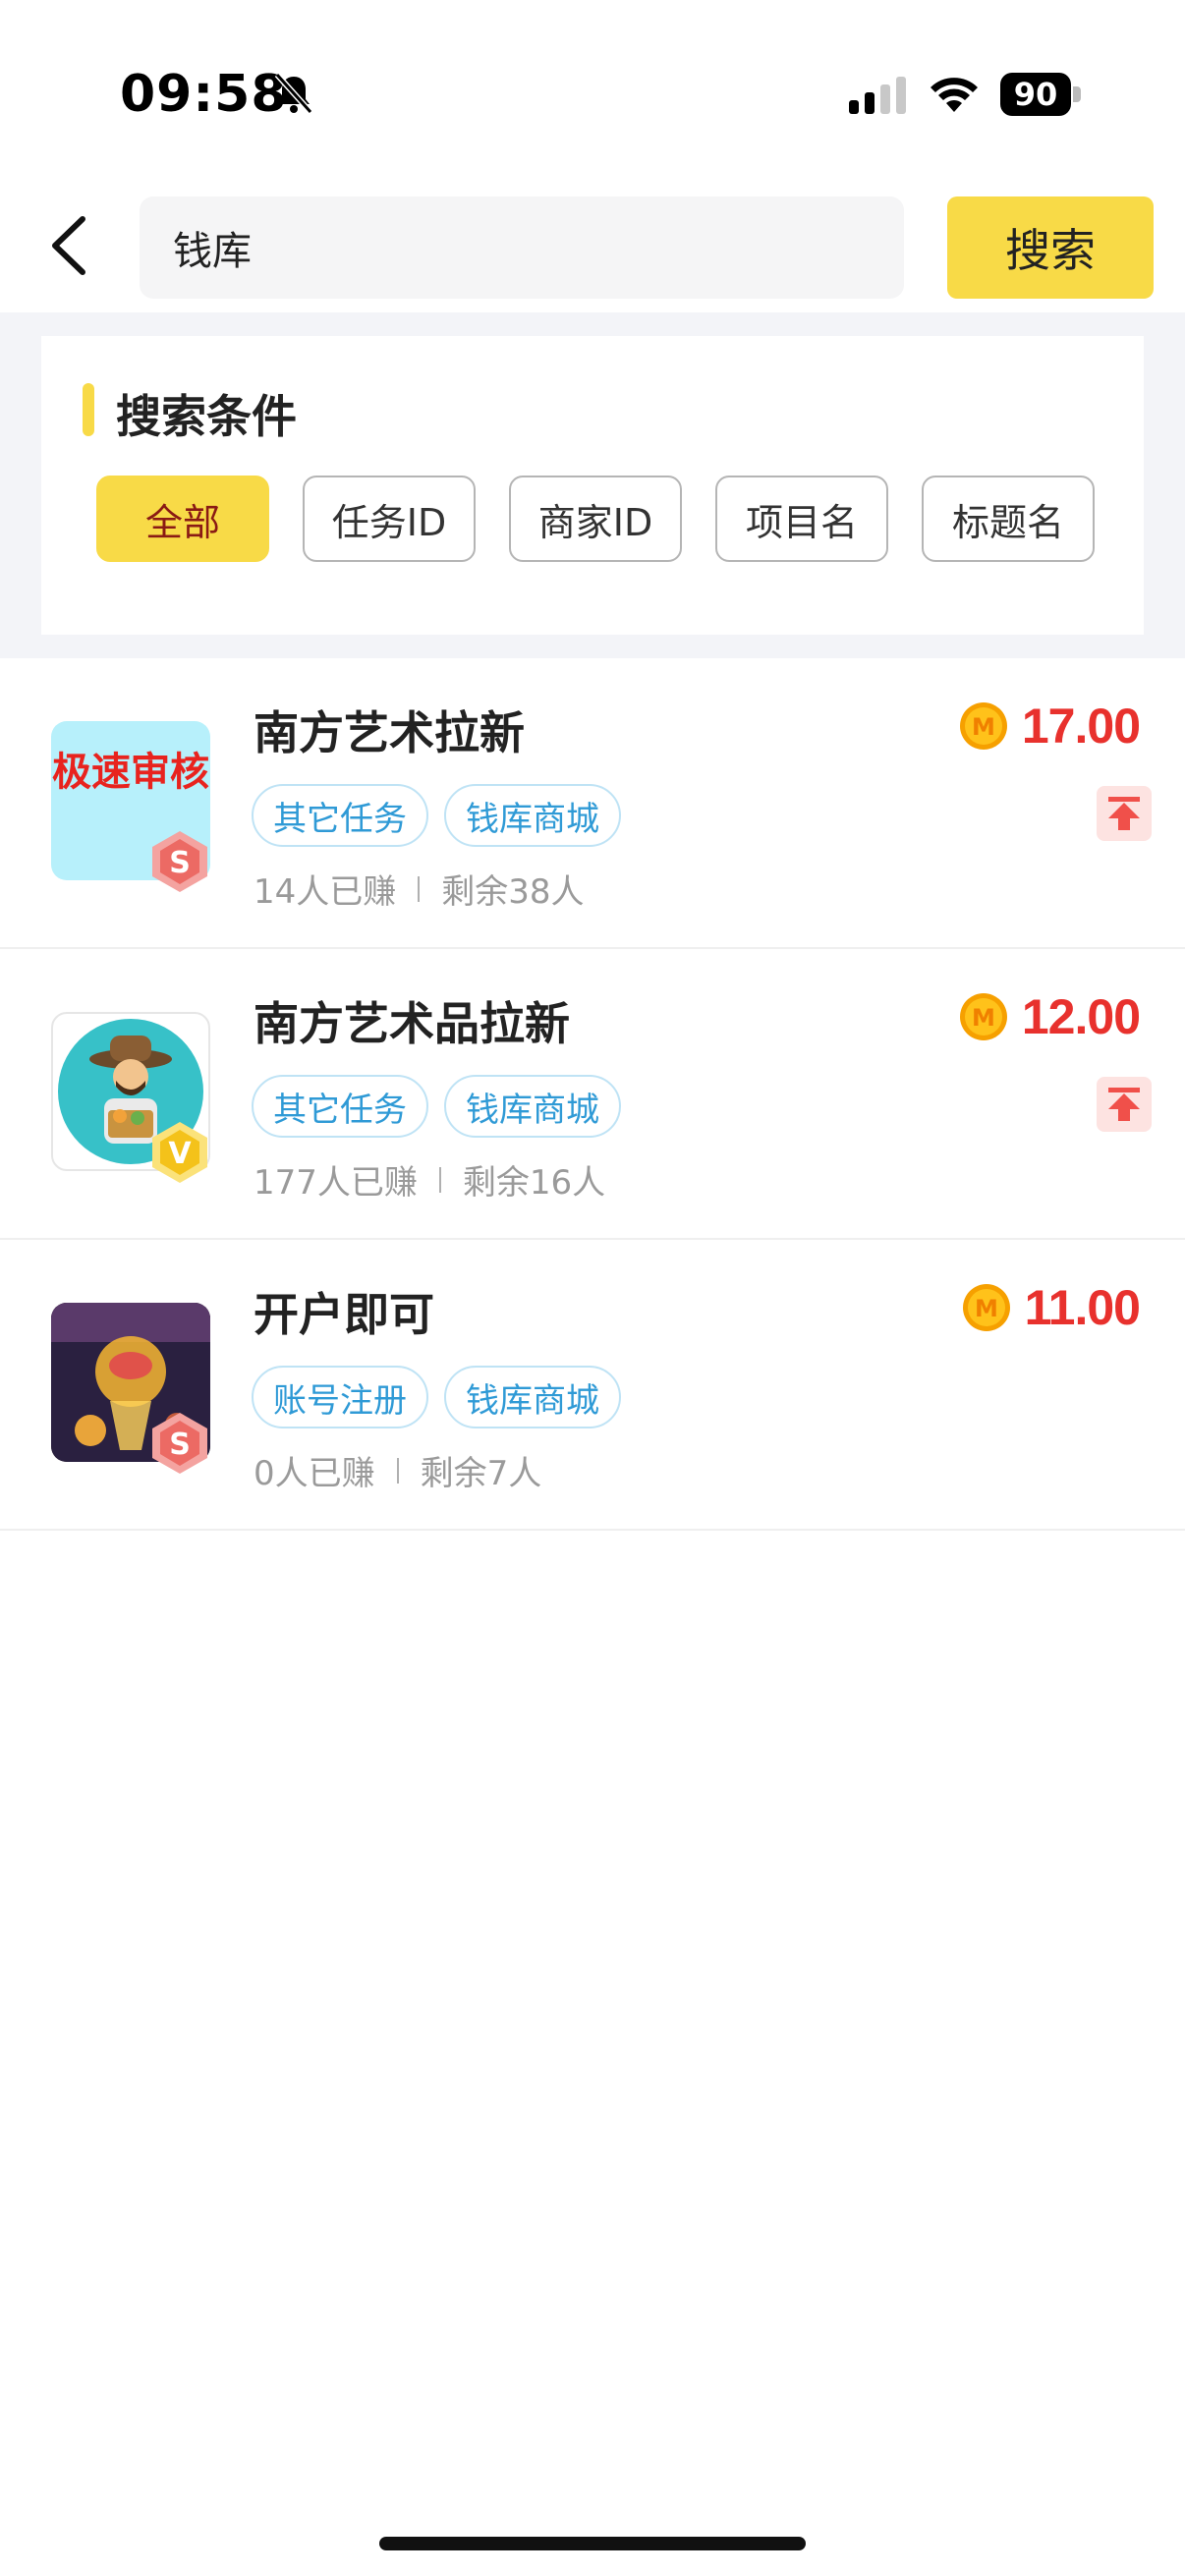 This screenshot has width=1185, height=2576. I want to click on remaining-count: 剩余16人, so click(534, 1183).